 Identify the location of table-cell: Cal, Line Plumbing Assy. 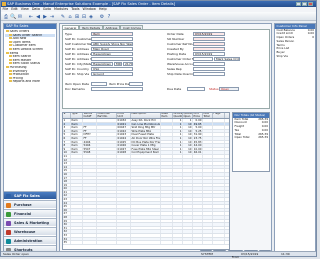
(146, 124).